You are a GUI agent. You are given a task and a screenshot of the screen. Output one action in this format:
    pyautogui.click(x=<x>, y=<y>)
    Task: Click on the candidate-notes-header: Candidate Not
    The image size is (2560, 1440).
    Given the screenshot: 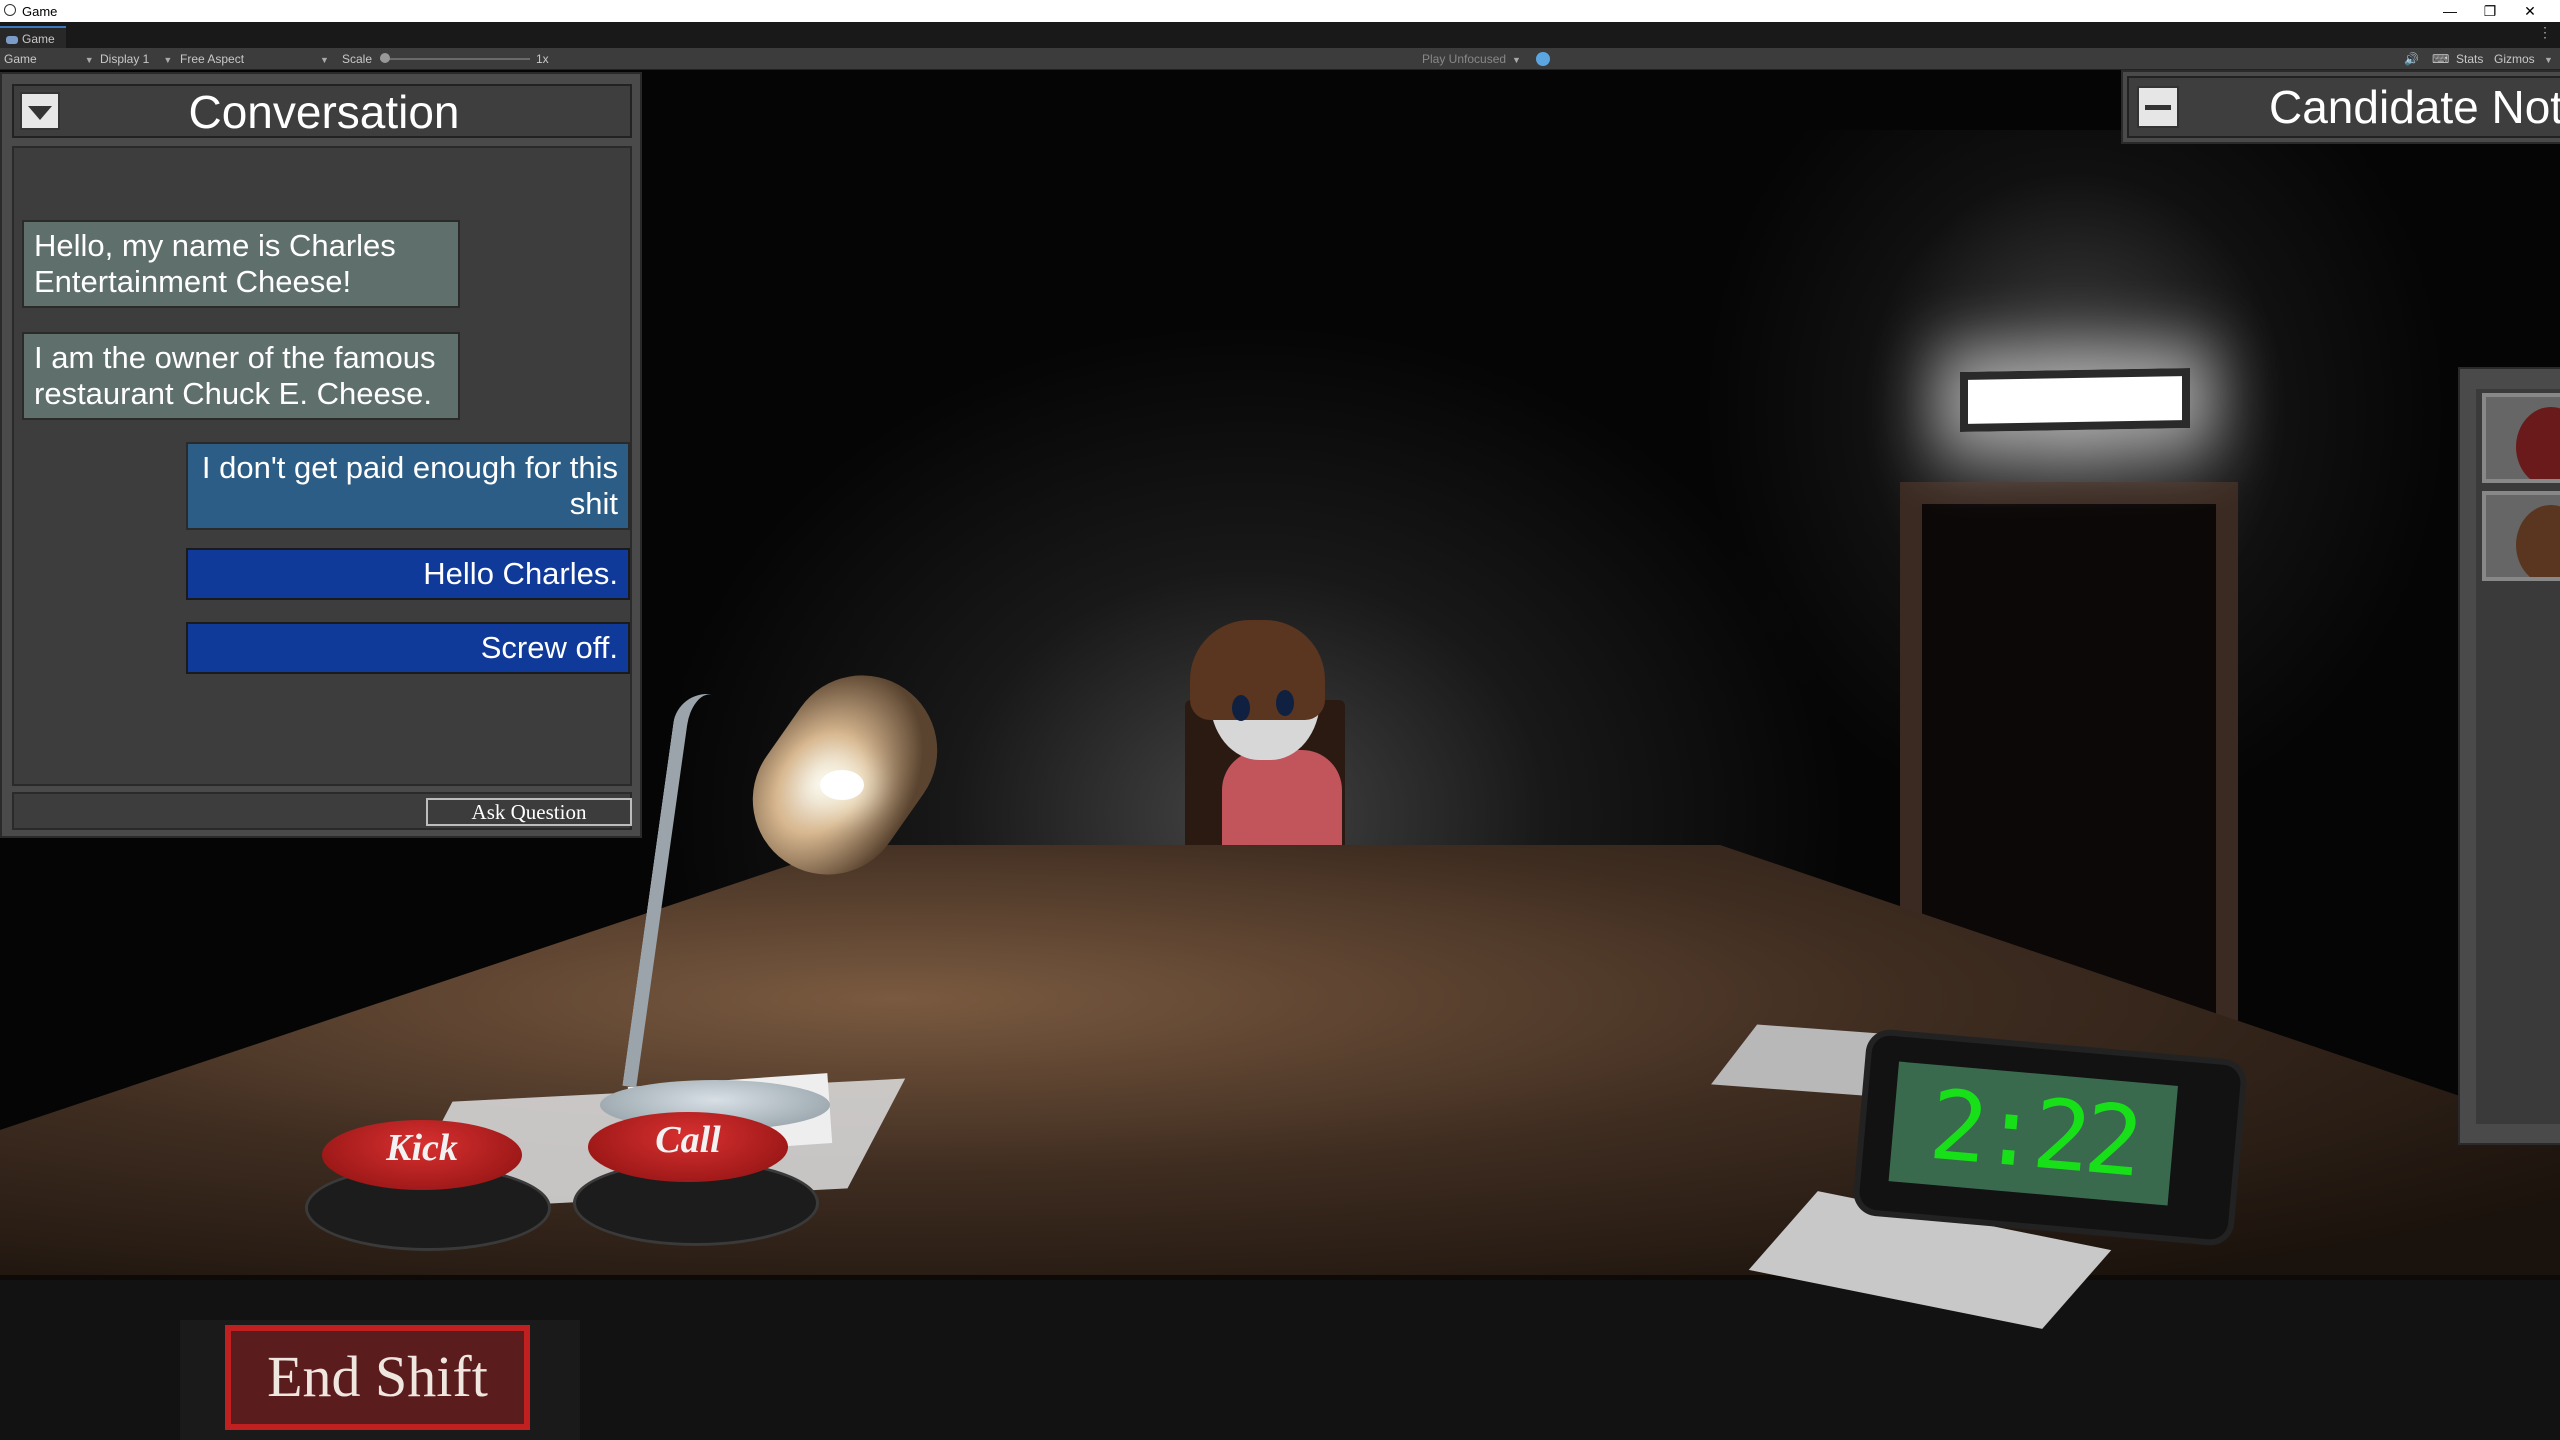 What is the action you would take?
    pyautogui.click(x=2343, y=107)
    